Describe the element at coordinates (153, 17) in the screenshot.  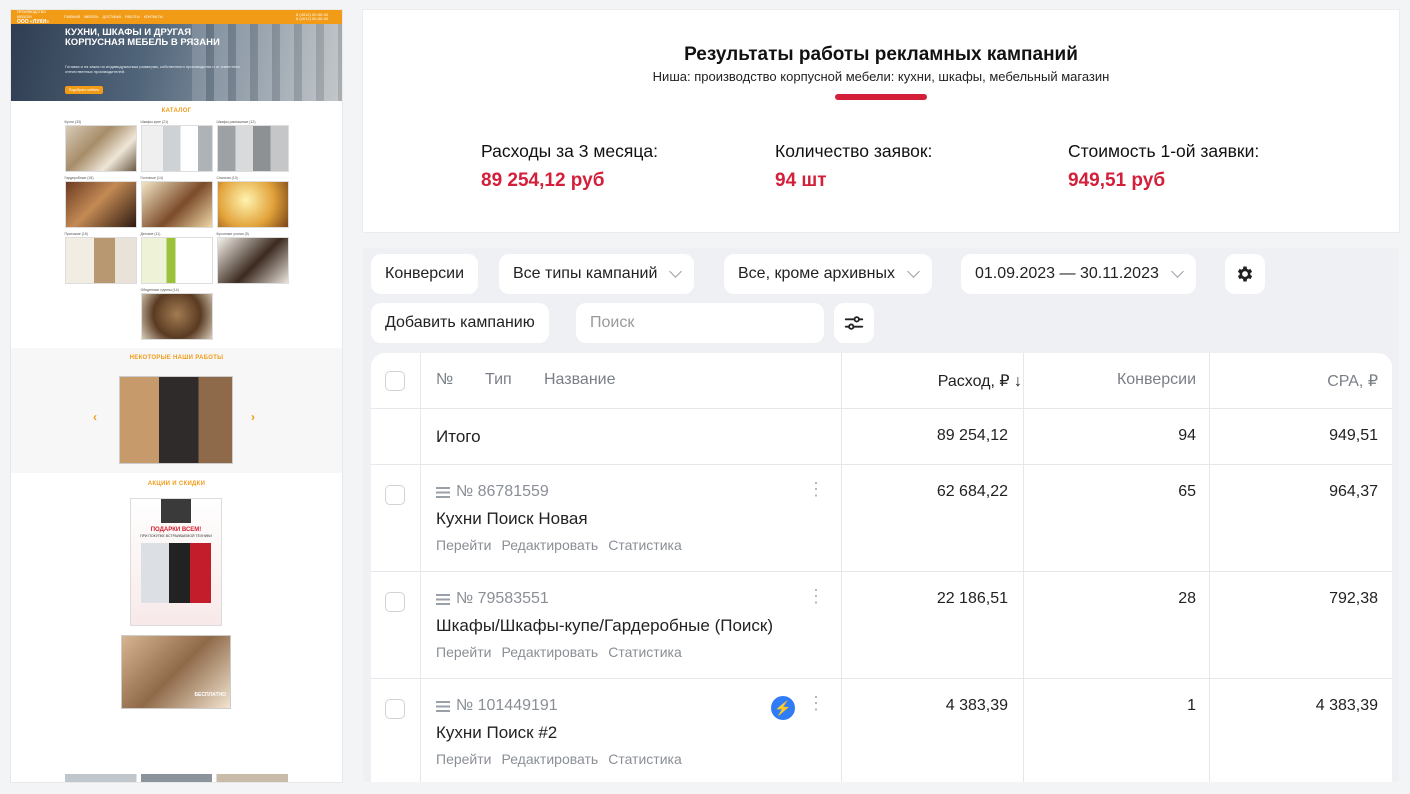
I see `site-nav-item: КОНТАКТЫ` at that location.